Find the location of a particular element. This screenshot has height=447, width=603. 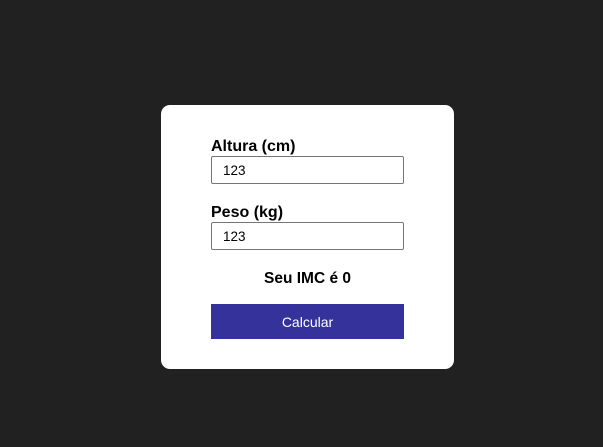

bmi-result: Seu IMC é 0 is located at coordinates (307, 278).